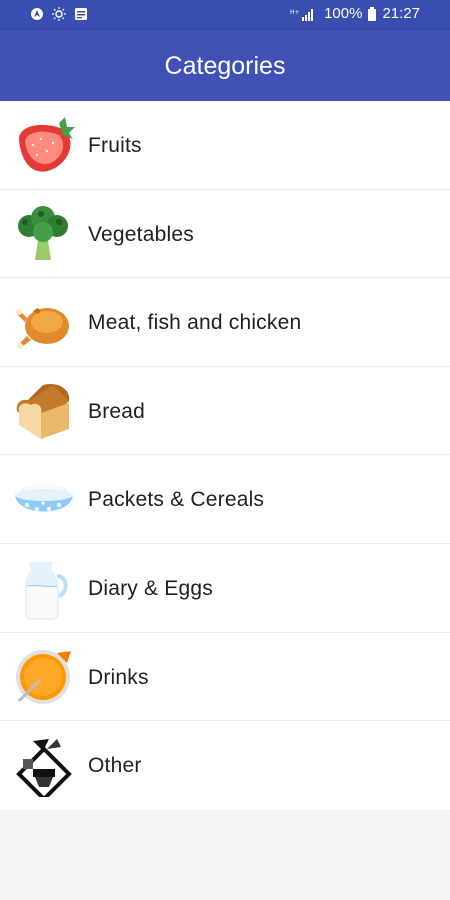 Image resolution: width=450 pixels, height=900 pixels. I want to click on broccoli-icon, so click(44, 235).